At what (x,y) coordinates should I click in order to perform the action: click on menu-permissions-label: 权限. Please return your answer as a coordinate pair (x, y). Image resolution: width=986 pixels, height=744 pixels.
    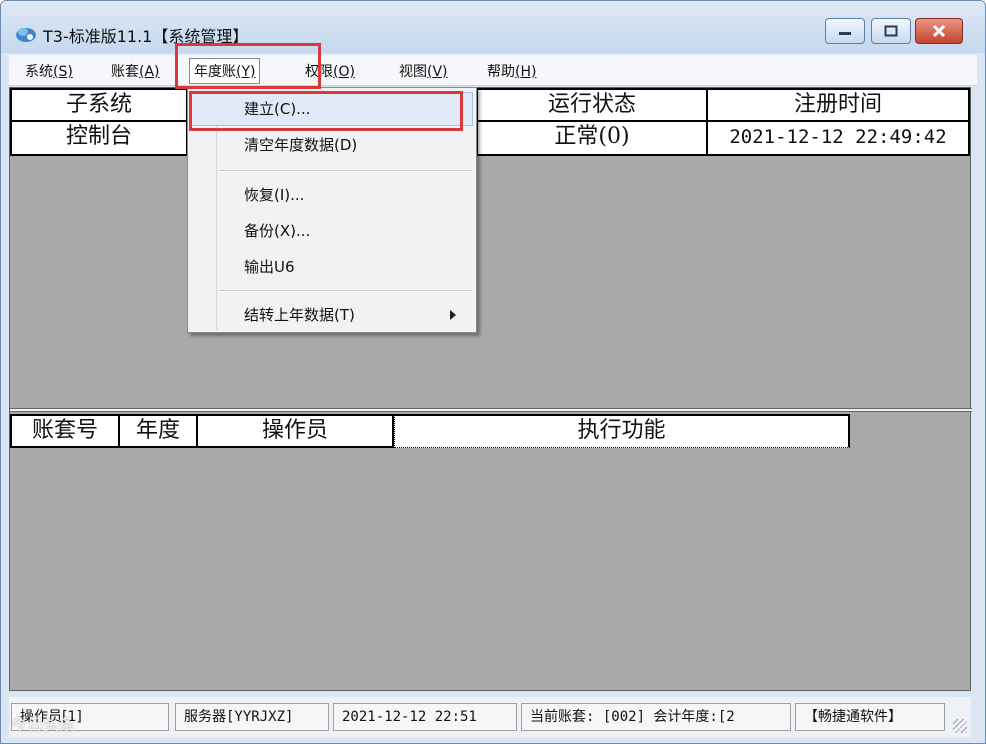
    Looking at the image, I should click on (319, 72).